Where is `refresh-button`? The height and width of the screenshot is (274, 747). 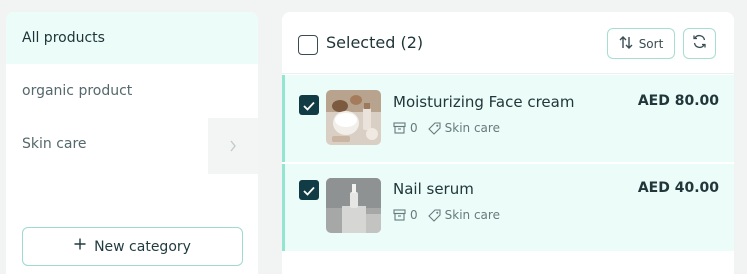 refresh-button is located at coordinates (699, 43).